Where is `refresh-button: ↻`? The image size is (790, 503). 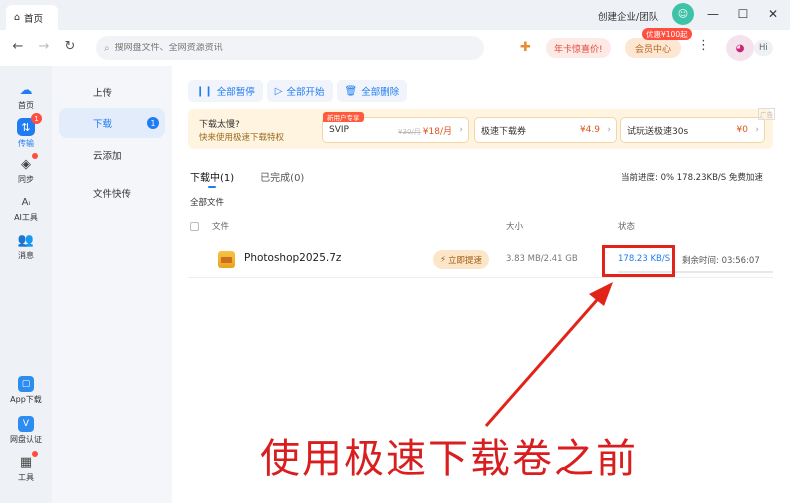 refresh-button: ↻ is located at coordinates (70, 46).